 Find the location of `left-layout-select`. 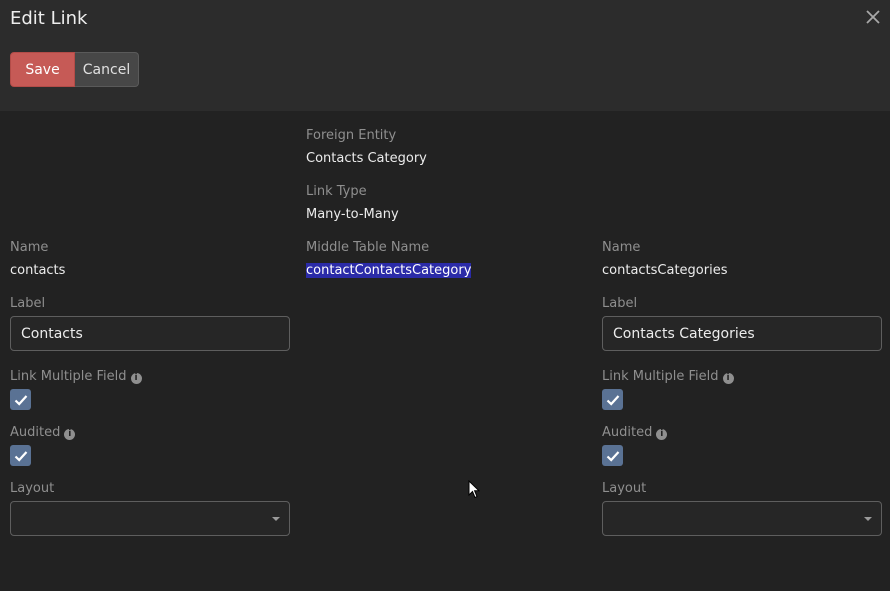

left-layout-select is located at coordinates (150, 518).